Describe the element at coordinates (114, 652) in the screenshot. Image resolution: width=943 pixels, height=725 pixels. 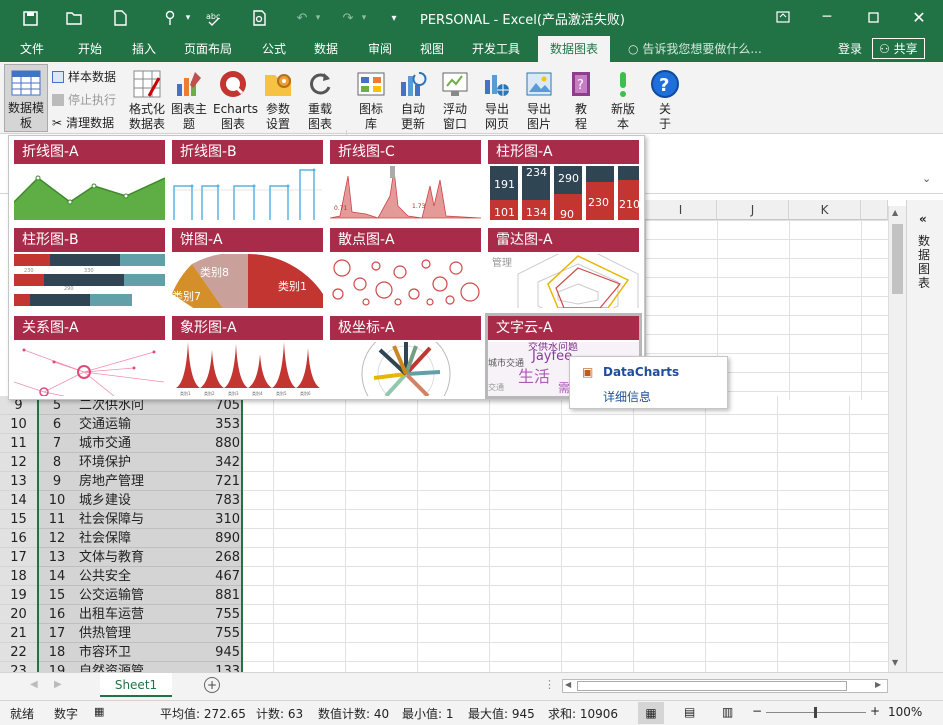
I see `cell-category: 市容环卫` at that location.